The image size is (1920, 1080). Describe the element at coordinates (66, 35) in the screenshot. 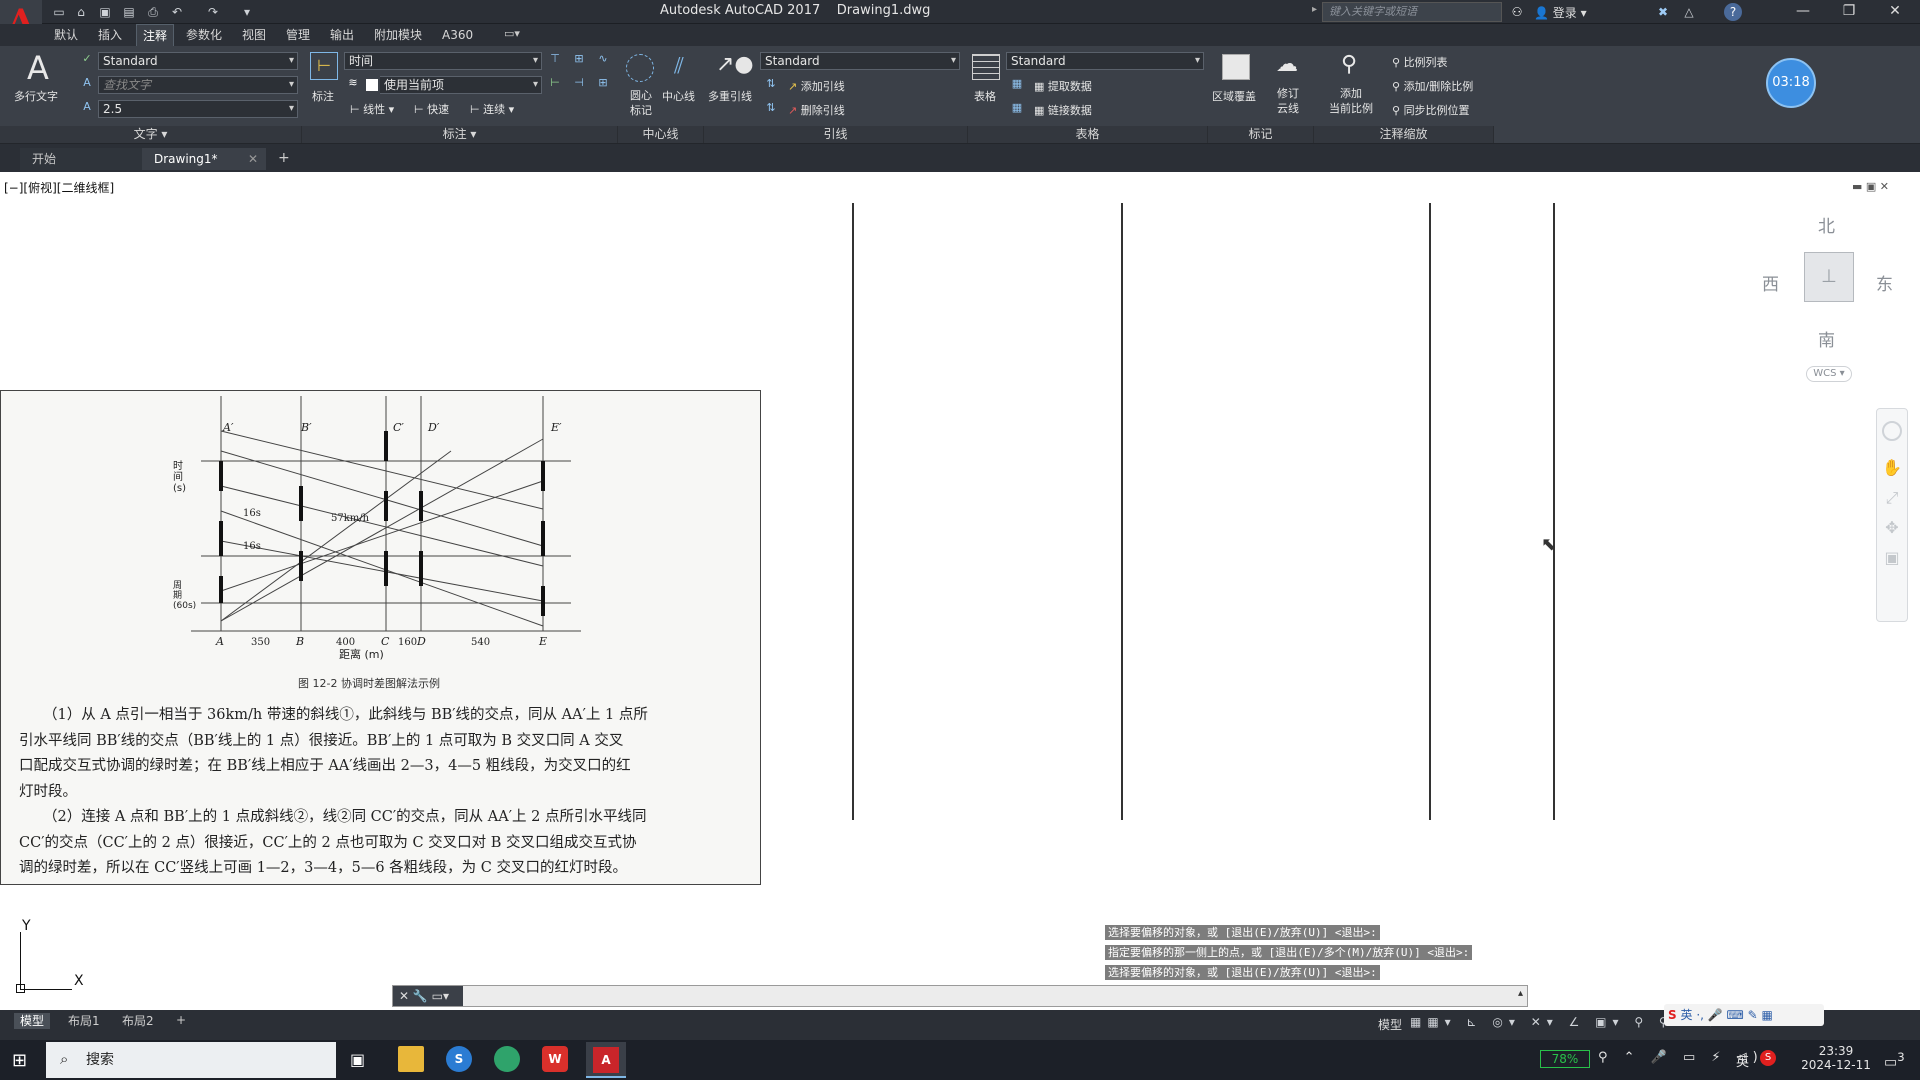

I see `tab-default: 默认` at that location.